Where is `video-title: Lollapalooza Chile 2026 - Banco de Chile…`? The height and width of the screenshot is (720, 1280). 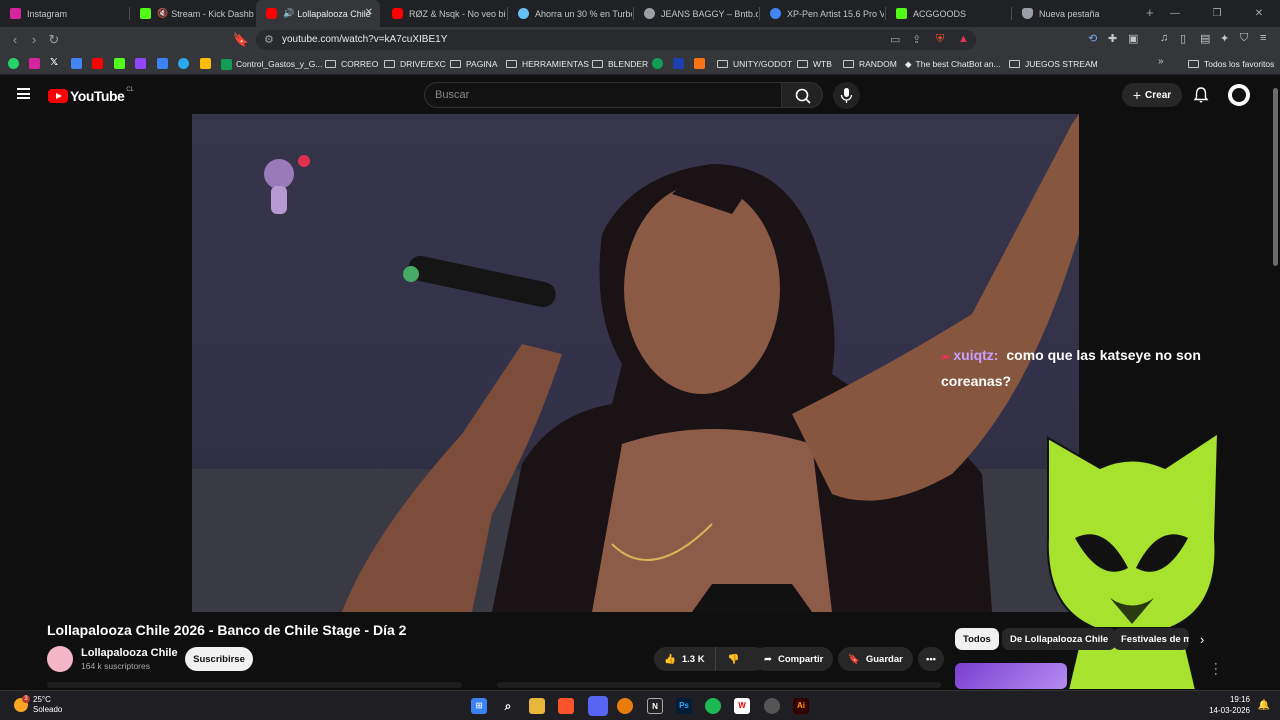 video-title: Lollapalooza Chile 2026 - Banco de Chile… is located at coordinates (227, 630).